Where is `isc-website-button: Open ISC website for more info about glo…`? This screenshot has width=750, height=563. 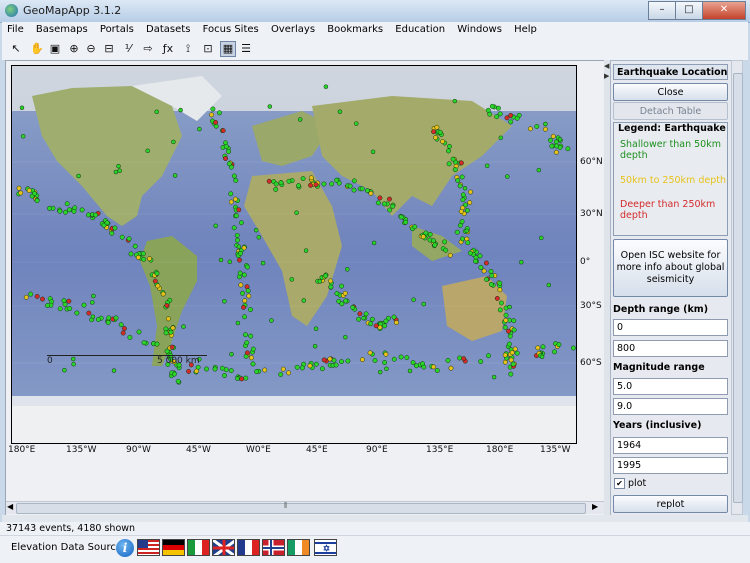 isc-website-button: Open ISC website for more info about glo… is located at coordinates (670, 268).